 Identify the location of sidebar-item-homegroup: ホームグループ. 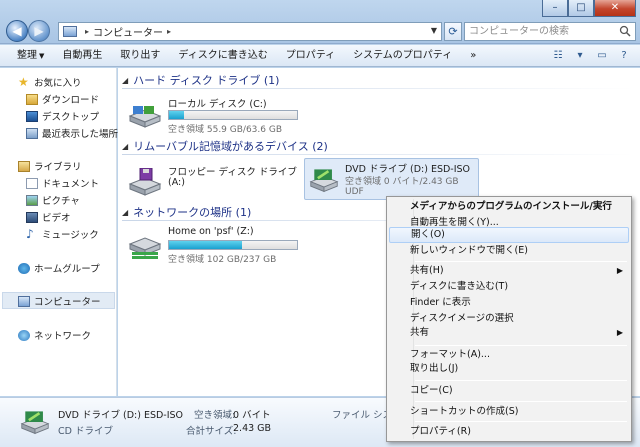
(59, 268).